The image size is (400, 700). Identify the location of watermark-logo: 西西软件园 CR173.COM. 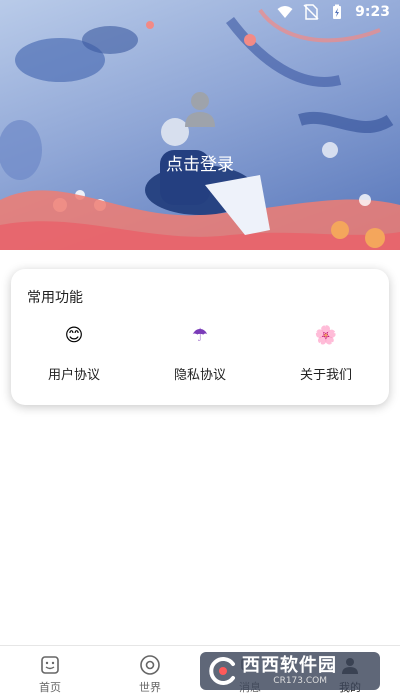
(290, 671).